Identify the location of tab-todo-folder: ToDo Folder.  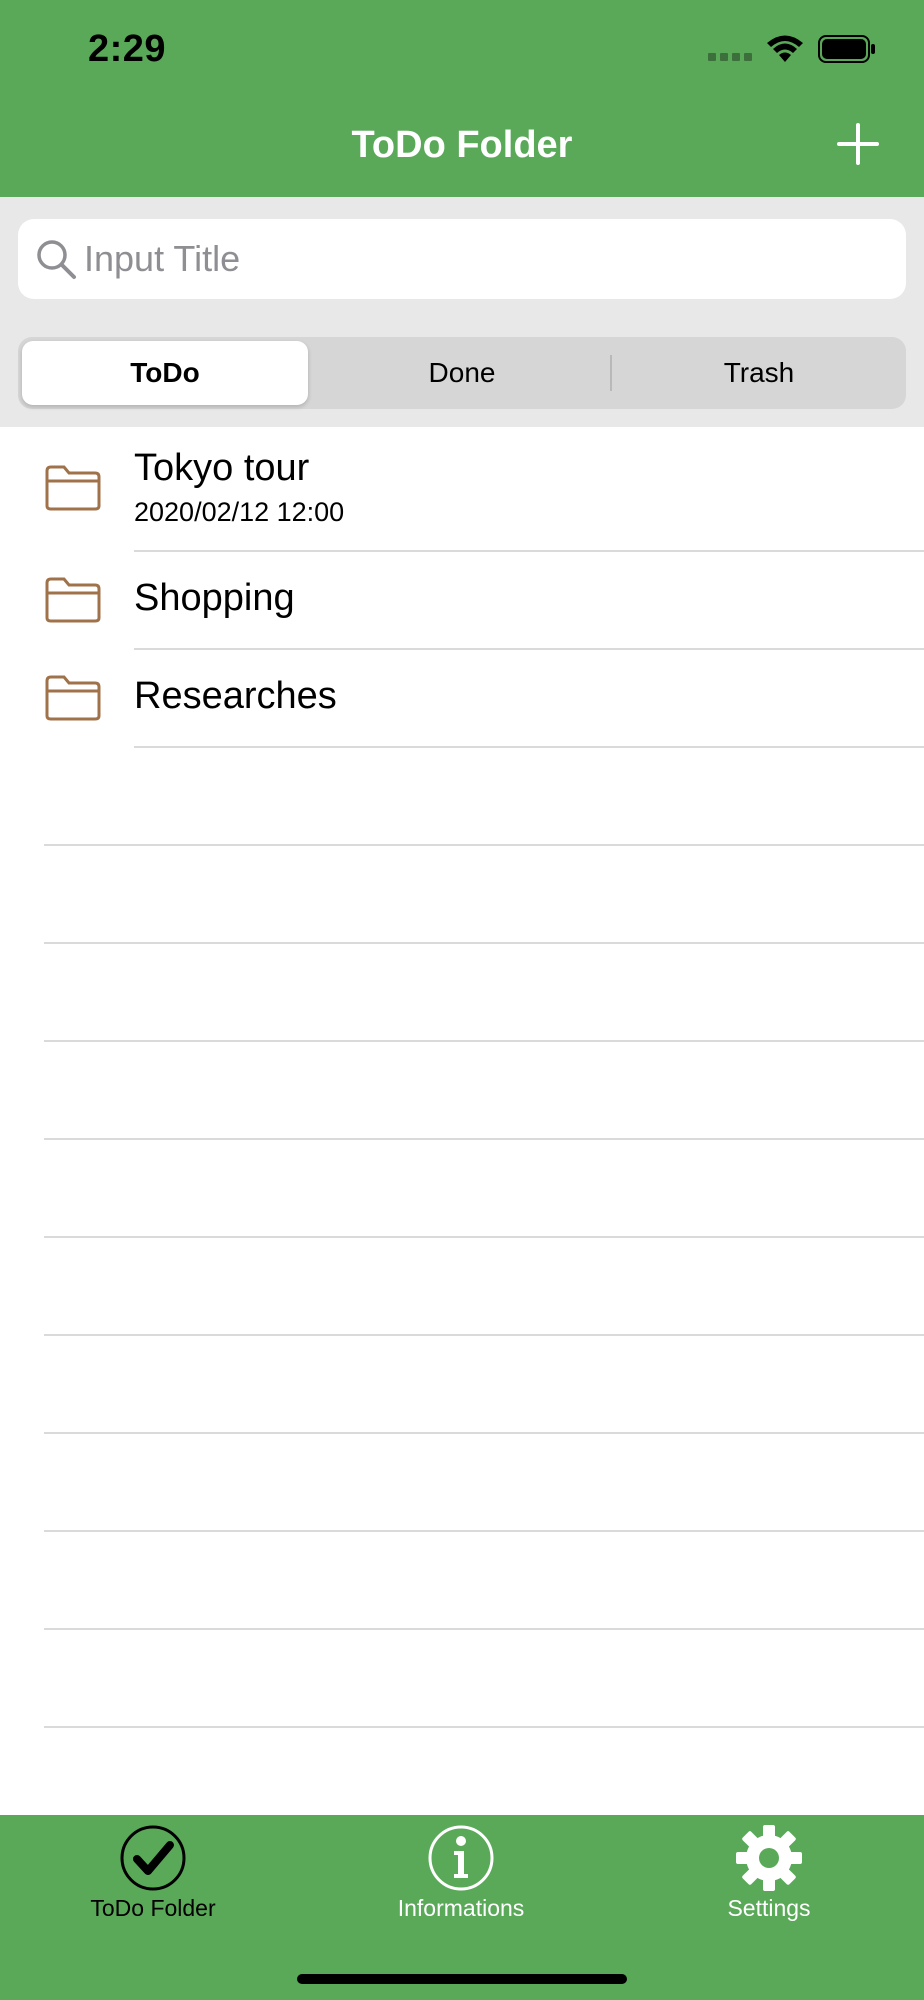
(153, 1875).